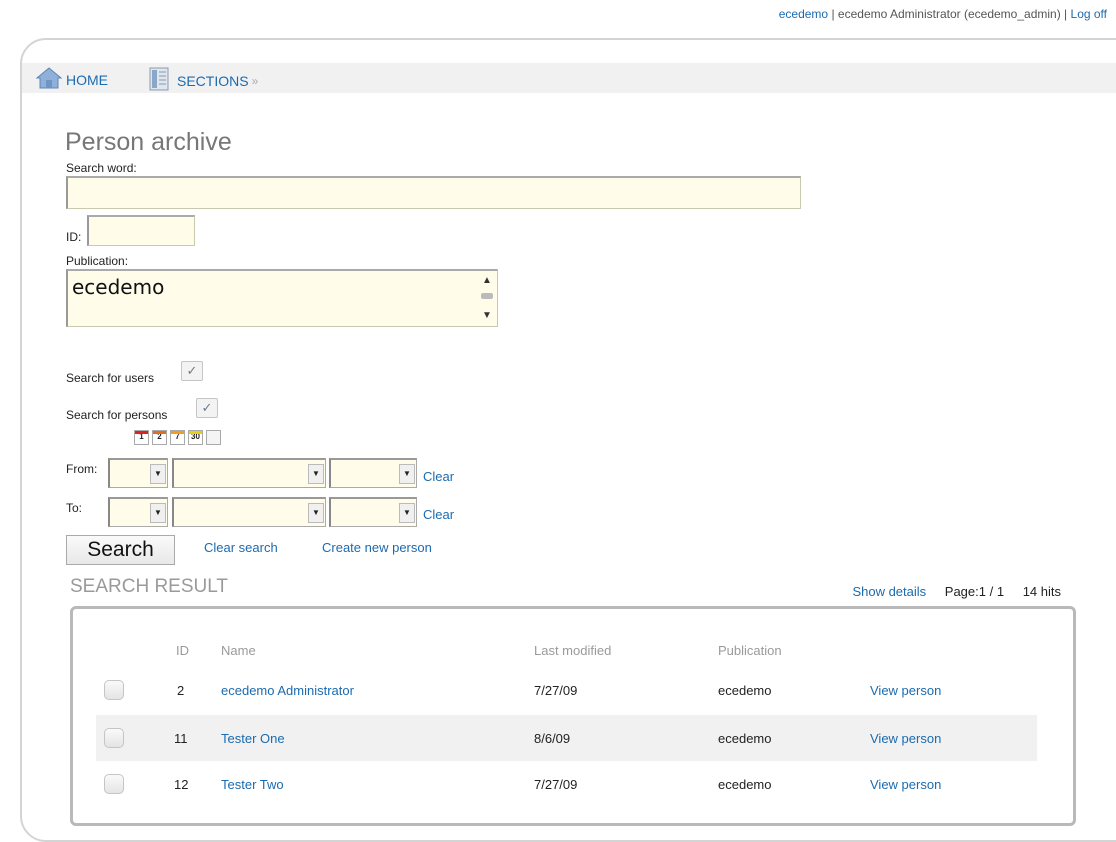  I want to click on calendar-1-day-icon: 1, so click(141, 437).